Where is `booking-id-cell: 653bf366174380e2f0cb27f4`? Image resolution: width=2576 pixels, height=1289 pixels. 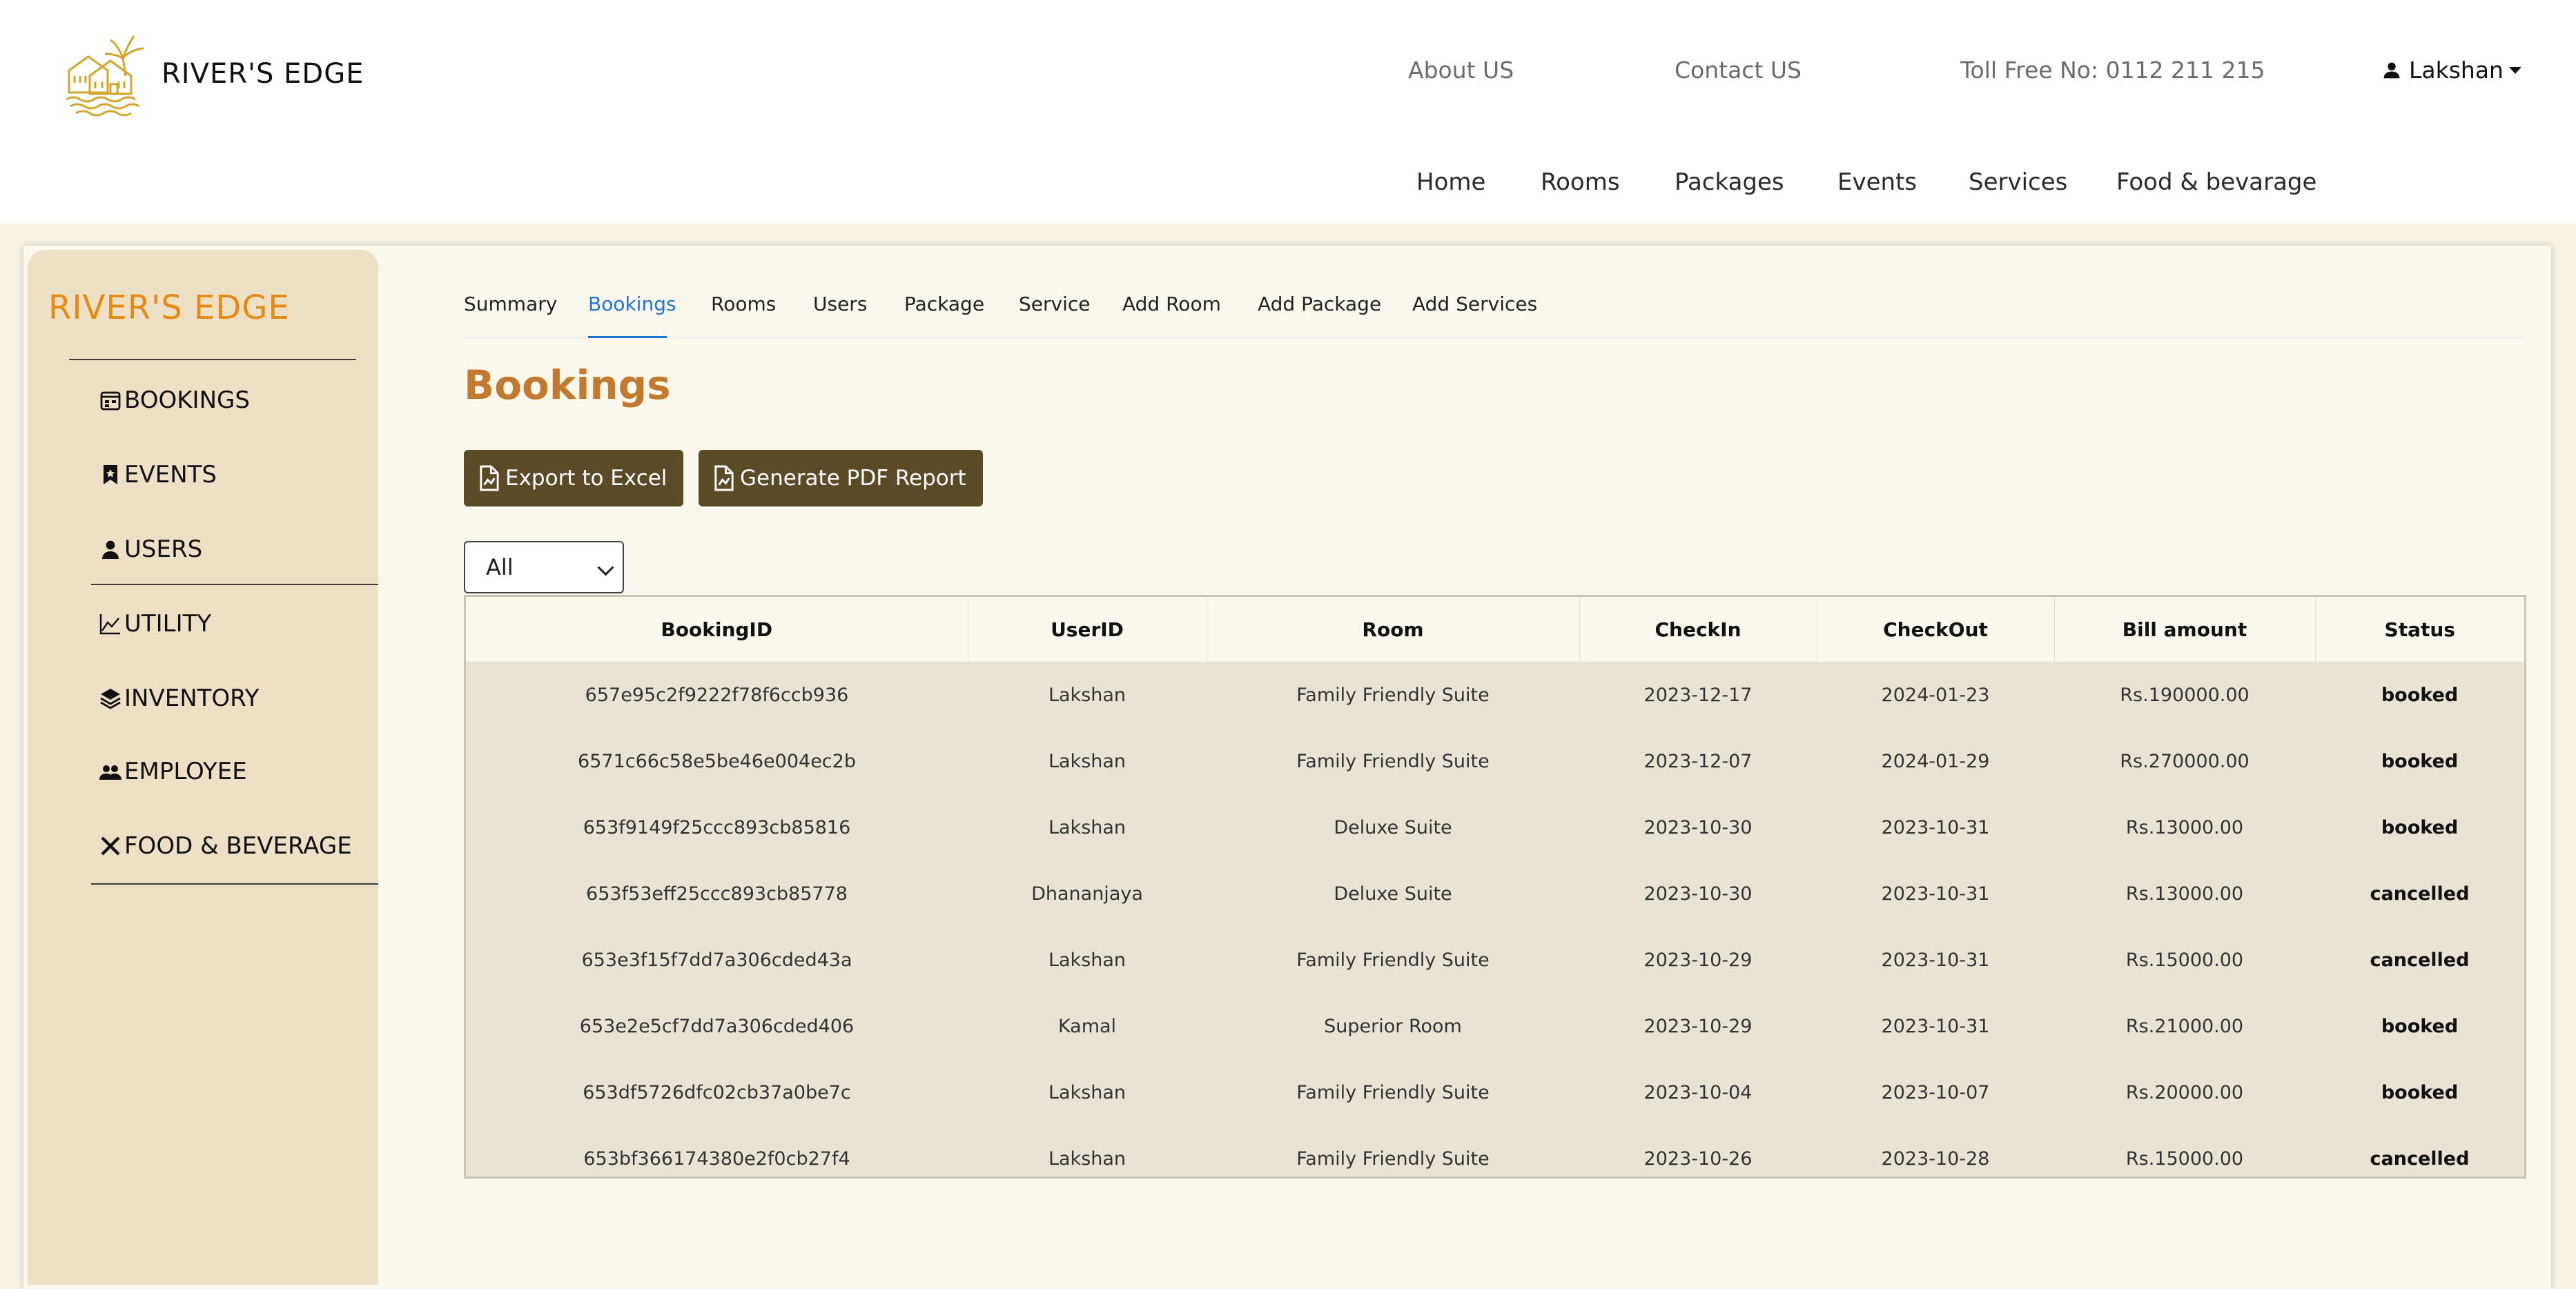
booking-id-cell: 653bf366174380e2f0cb27f4 is located at coordinates (716, 1159).